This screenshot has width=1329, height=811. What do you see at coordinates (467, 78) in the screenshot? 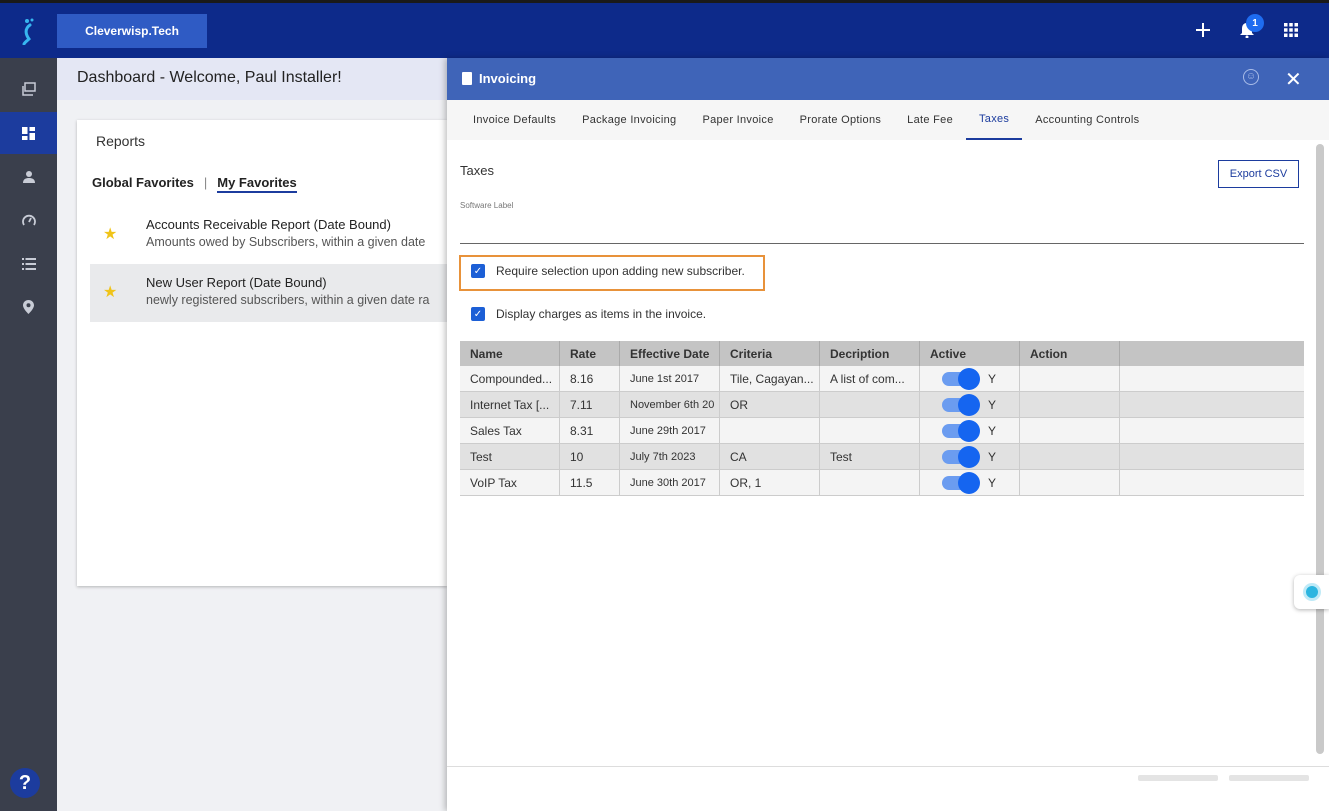
I see `document-icon` at bounding box center [467, 78].